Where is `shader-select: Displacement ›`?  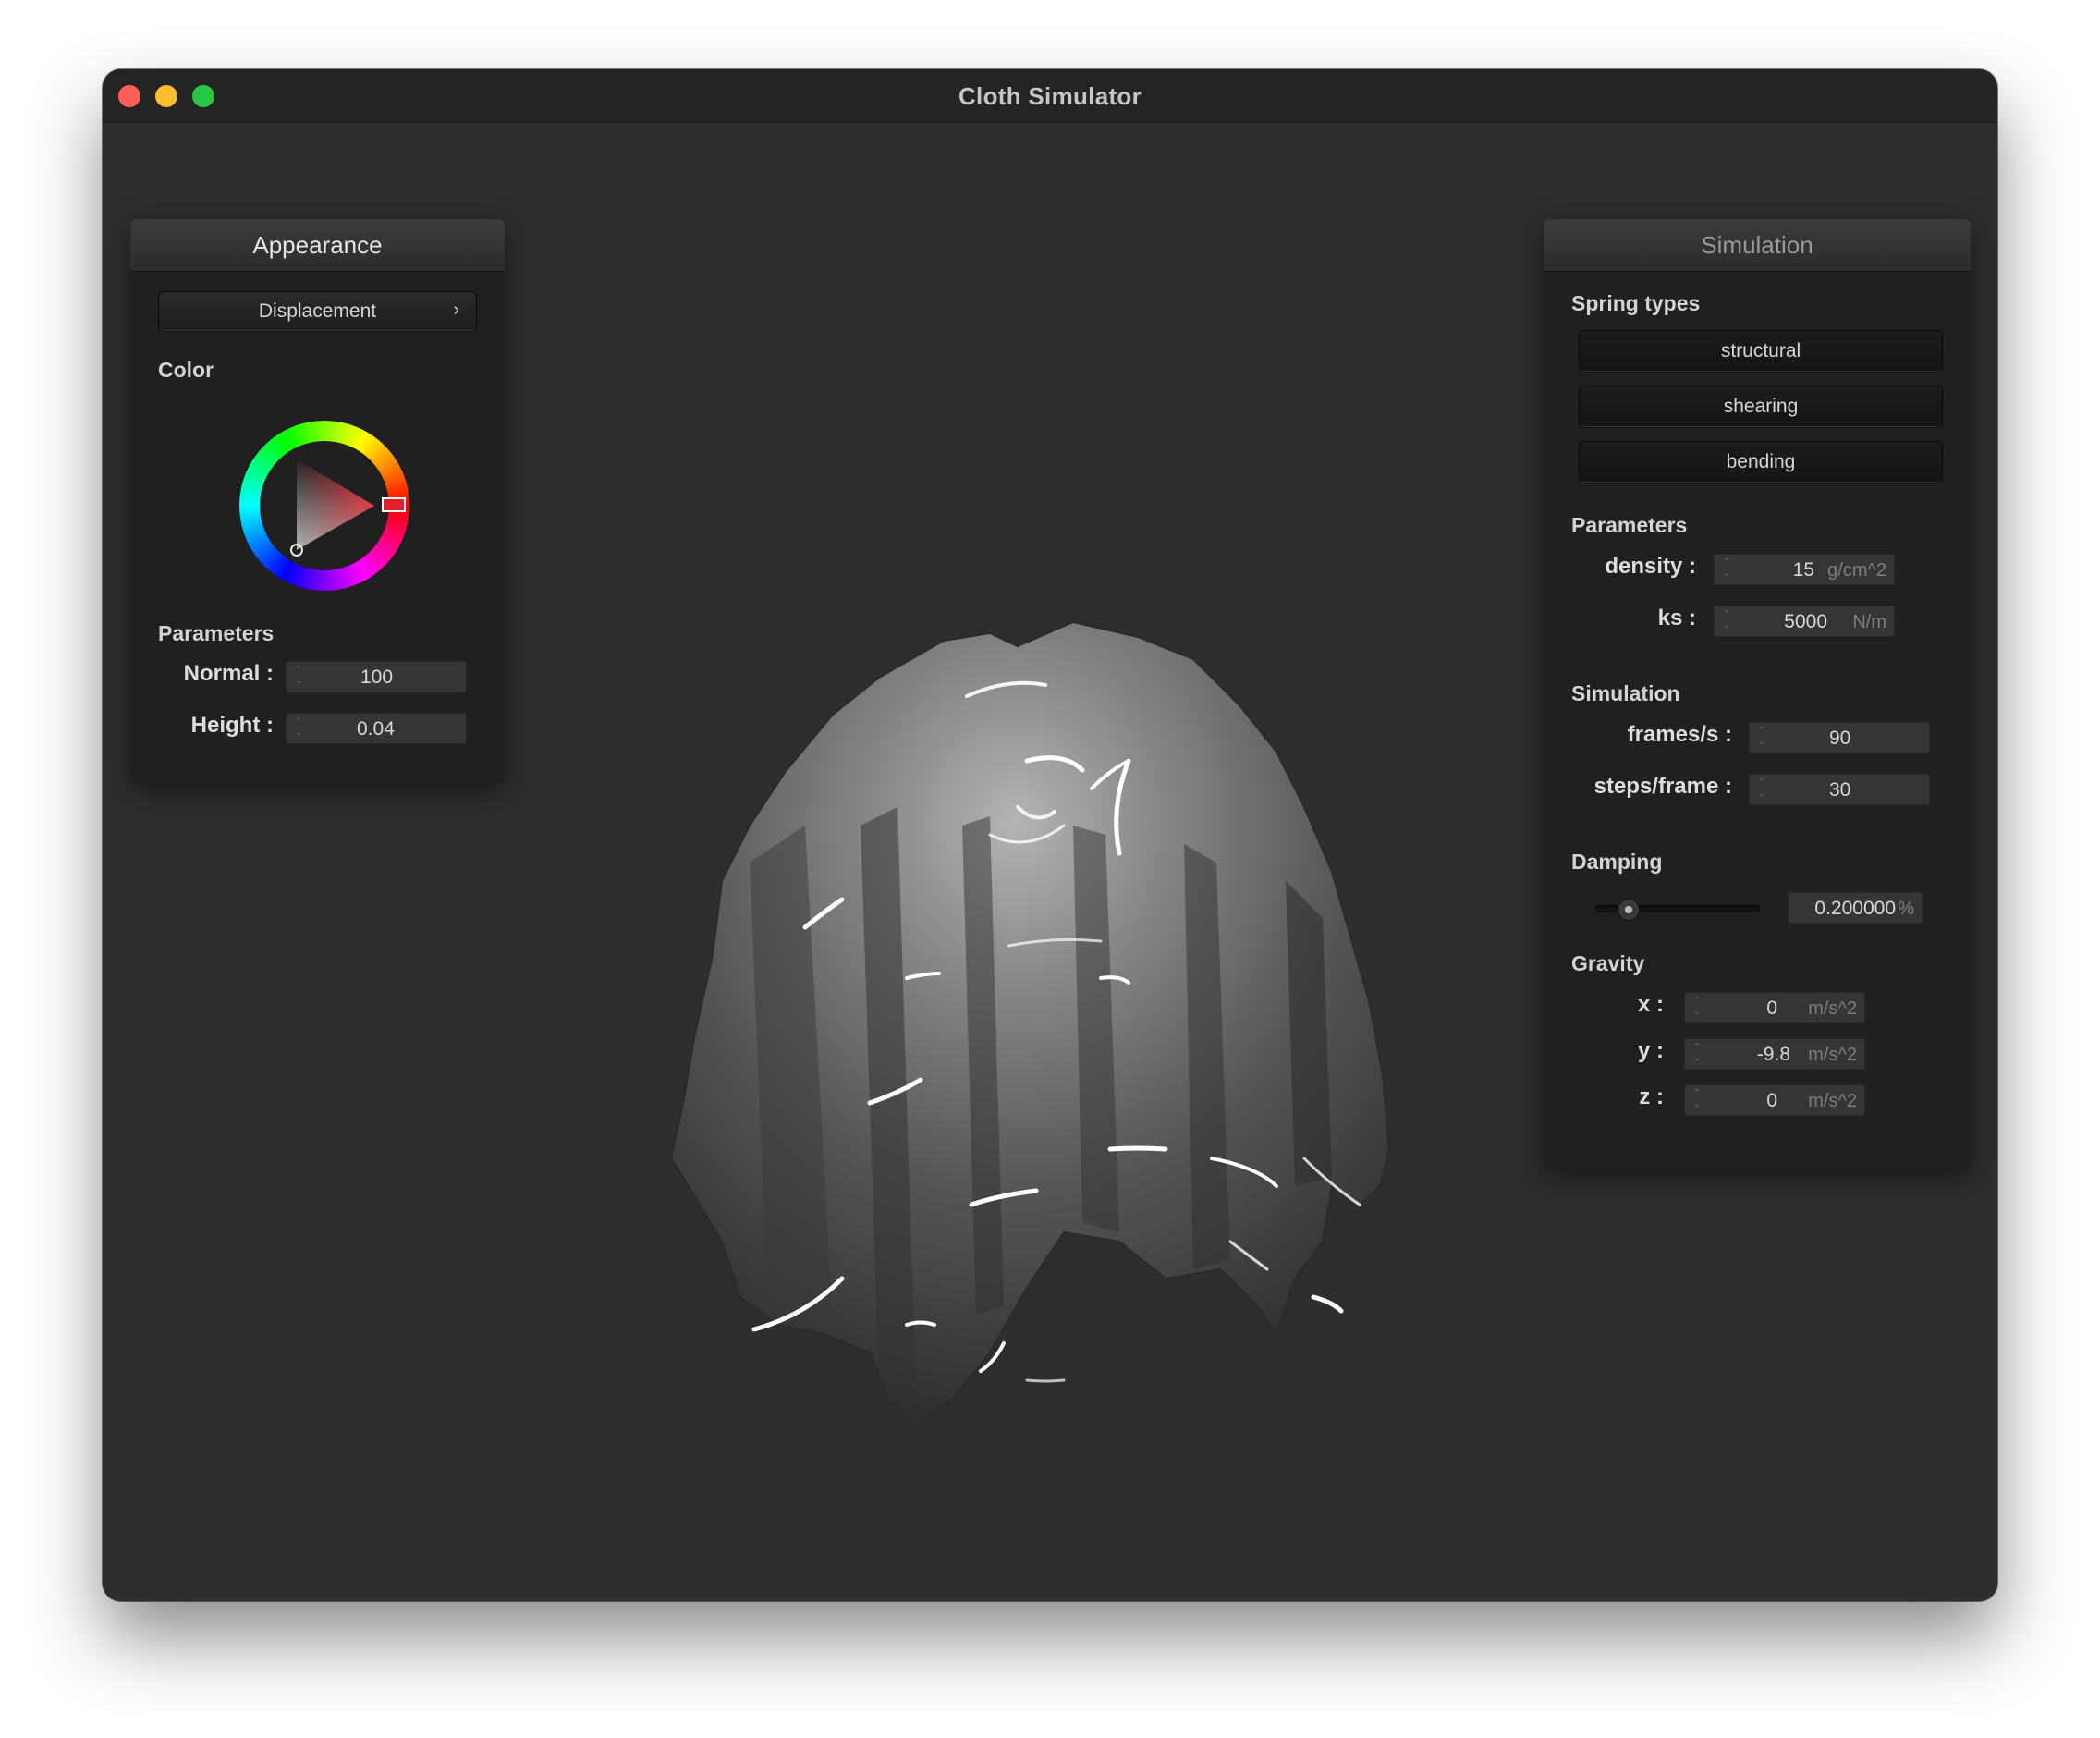 shader-select: Displacement › is located at coordinates (317, 311).